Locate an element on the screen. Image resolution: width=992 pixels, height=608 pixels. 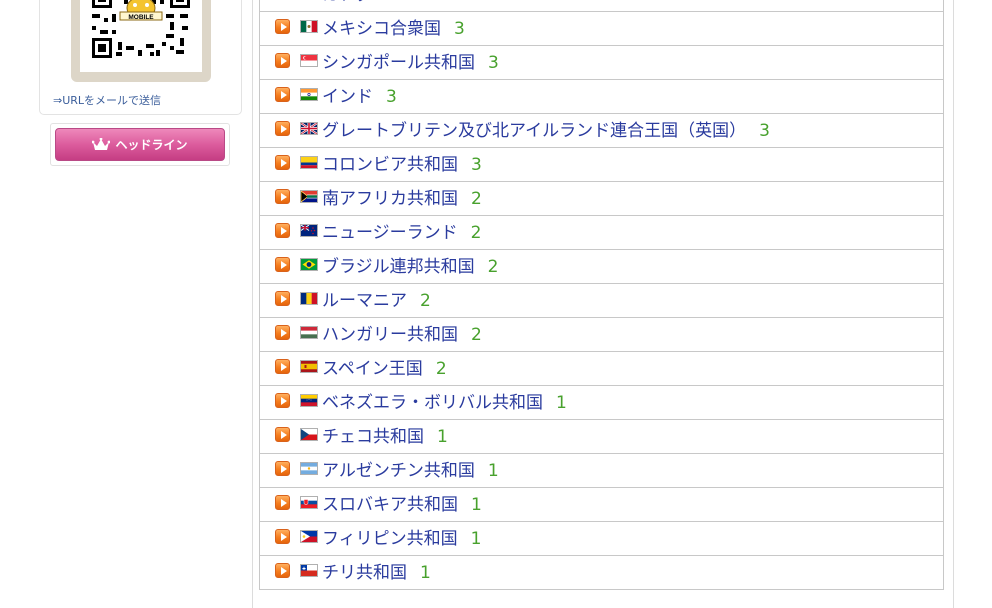
country-row: スペイン王国 2 is located at coordinates (601, 369).